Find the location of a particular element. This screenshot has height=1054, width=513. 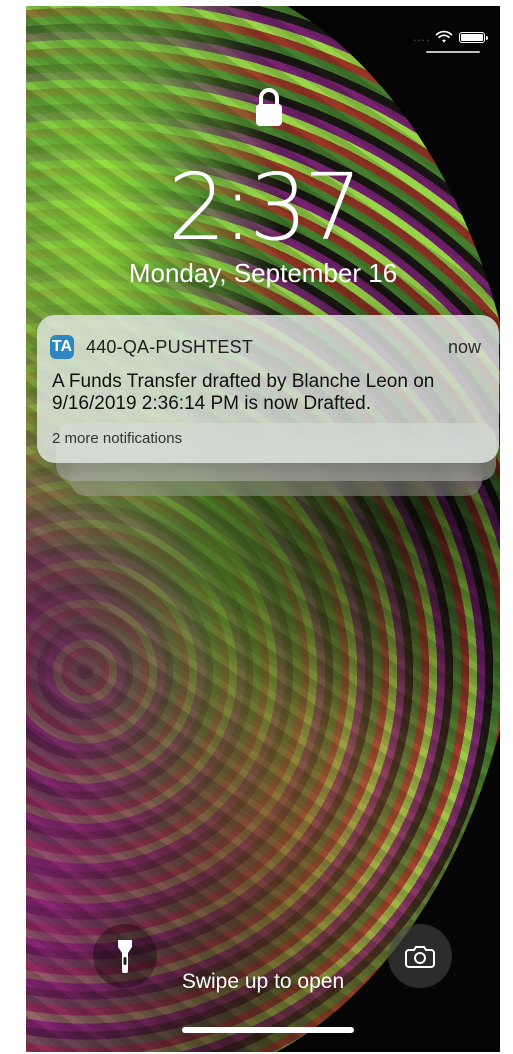

control-center-indicator is located at coordinates (453, 52).